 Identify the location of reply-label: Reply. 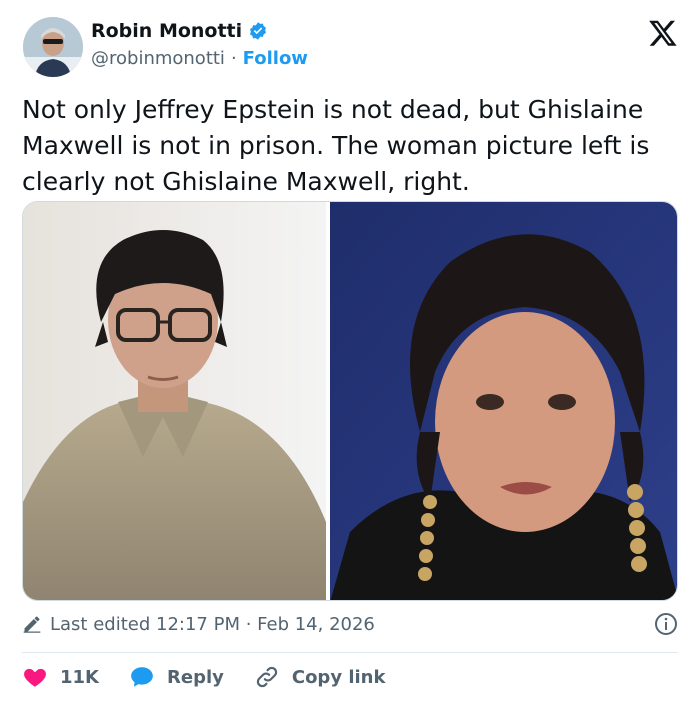
(195, 677).